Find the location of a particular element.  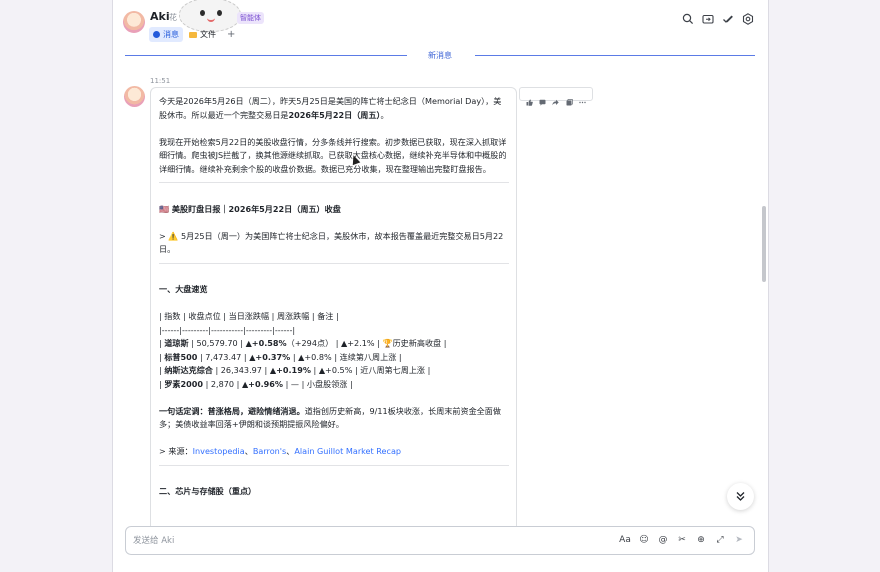

send-icon: ➤ is located at coordinates (739, 540).